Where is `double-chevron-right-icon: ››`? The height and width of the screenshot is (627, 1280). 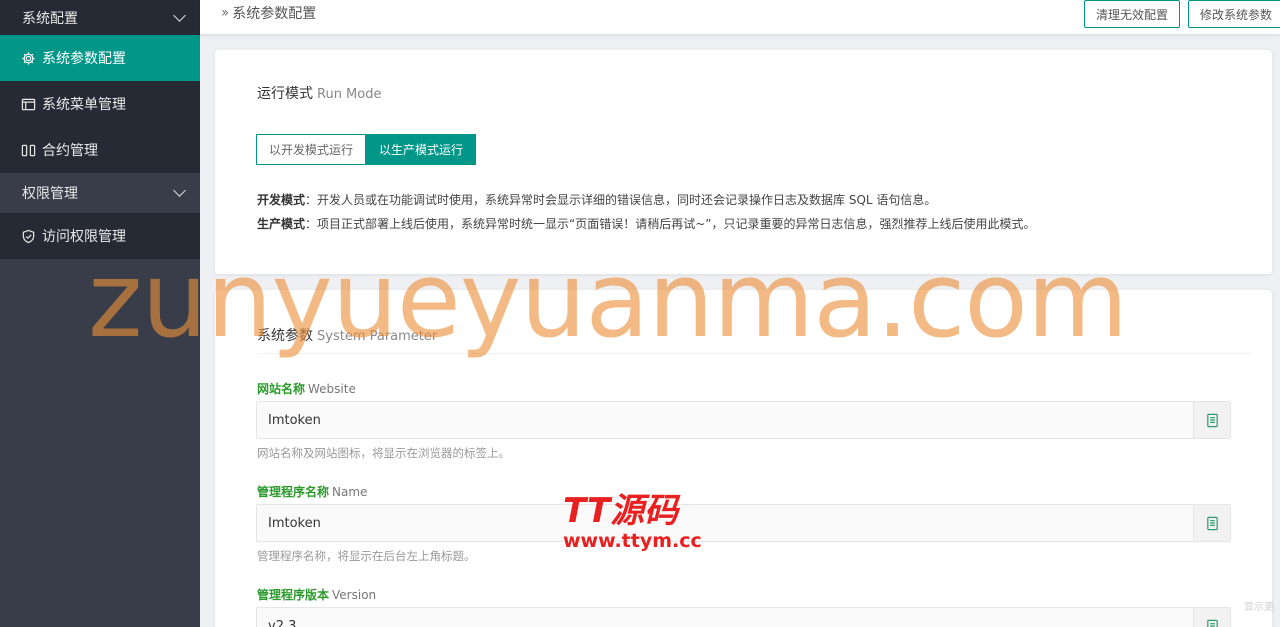 double-chevron-right-icon: ›› is located at coordinates (225, 13).